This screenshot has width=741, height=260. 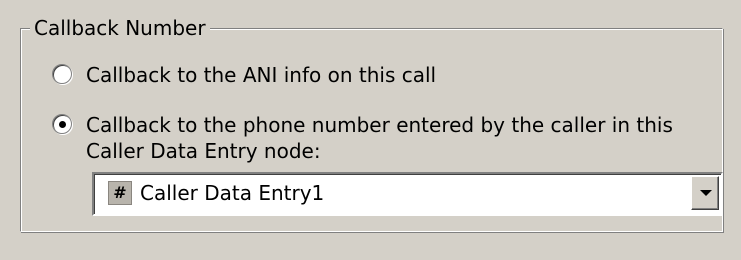 What do you see at coordinates (203, 151) in the screenshot?
I see `option-phone-number-label-line2: Caller Data Entry node:` at bounding box center [203, 151].